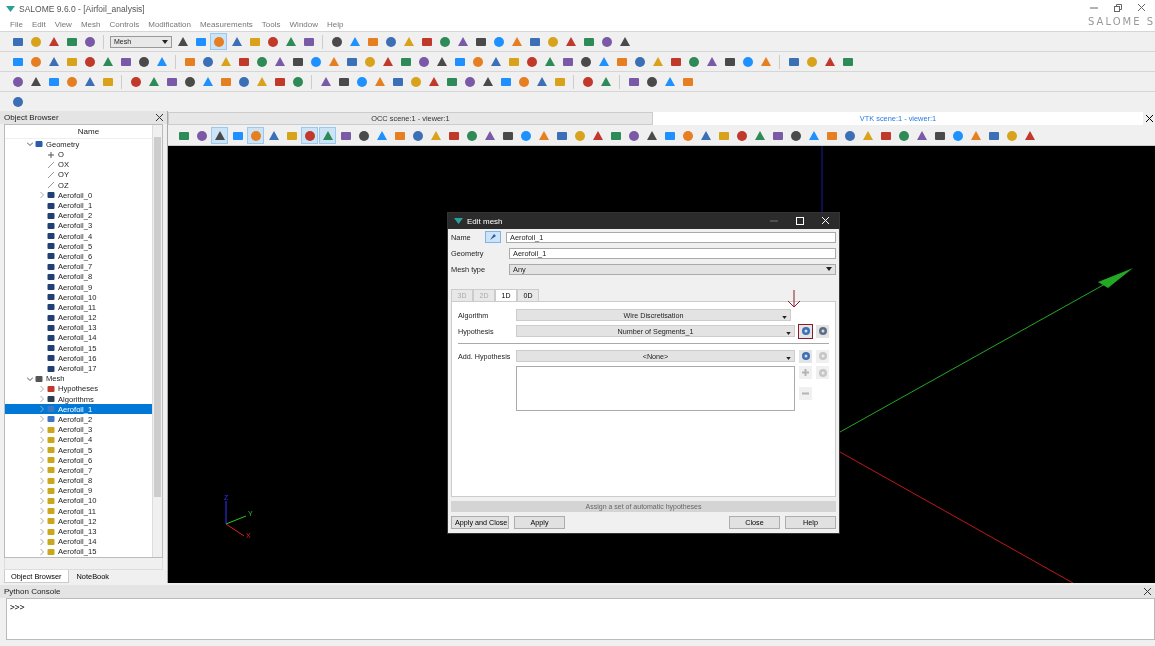  Describe the element at coordinates (90, 24) in the screenshot. I see `menu-item: Mesh` at that location.